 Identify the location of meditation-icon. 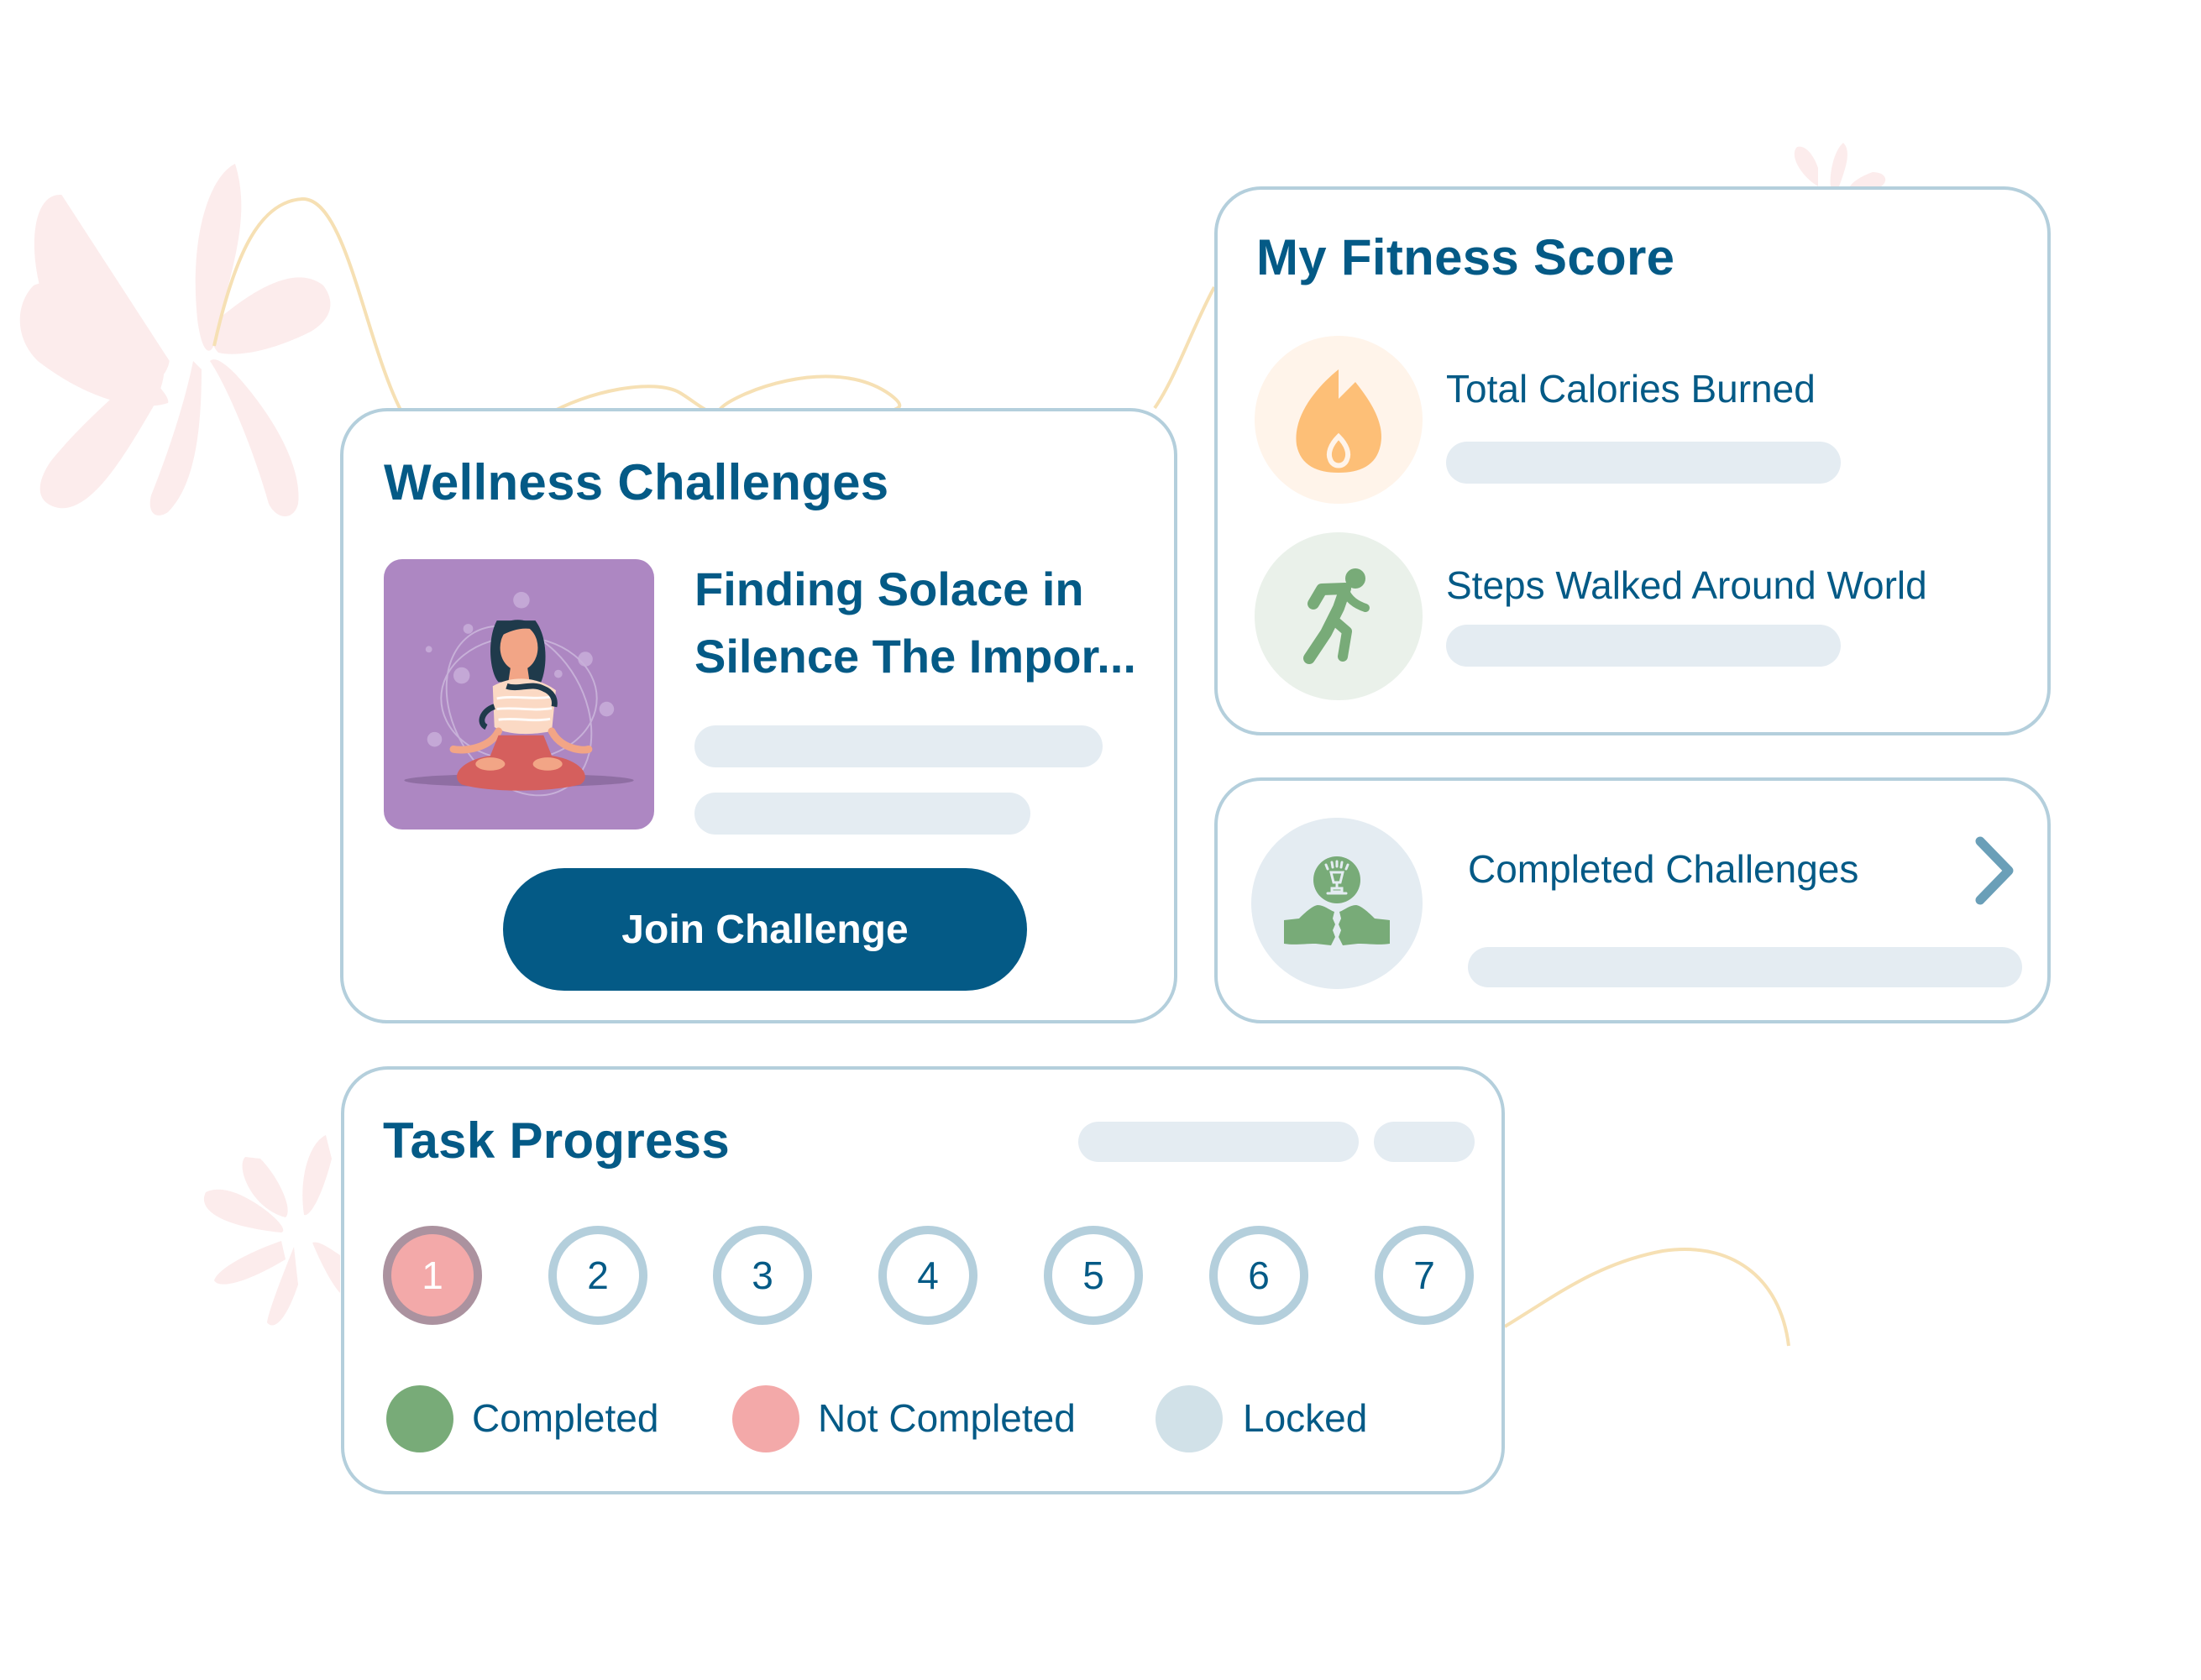
(519, 694).